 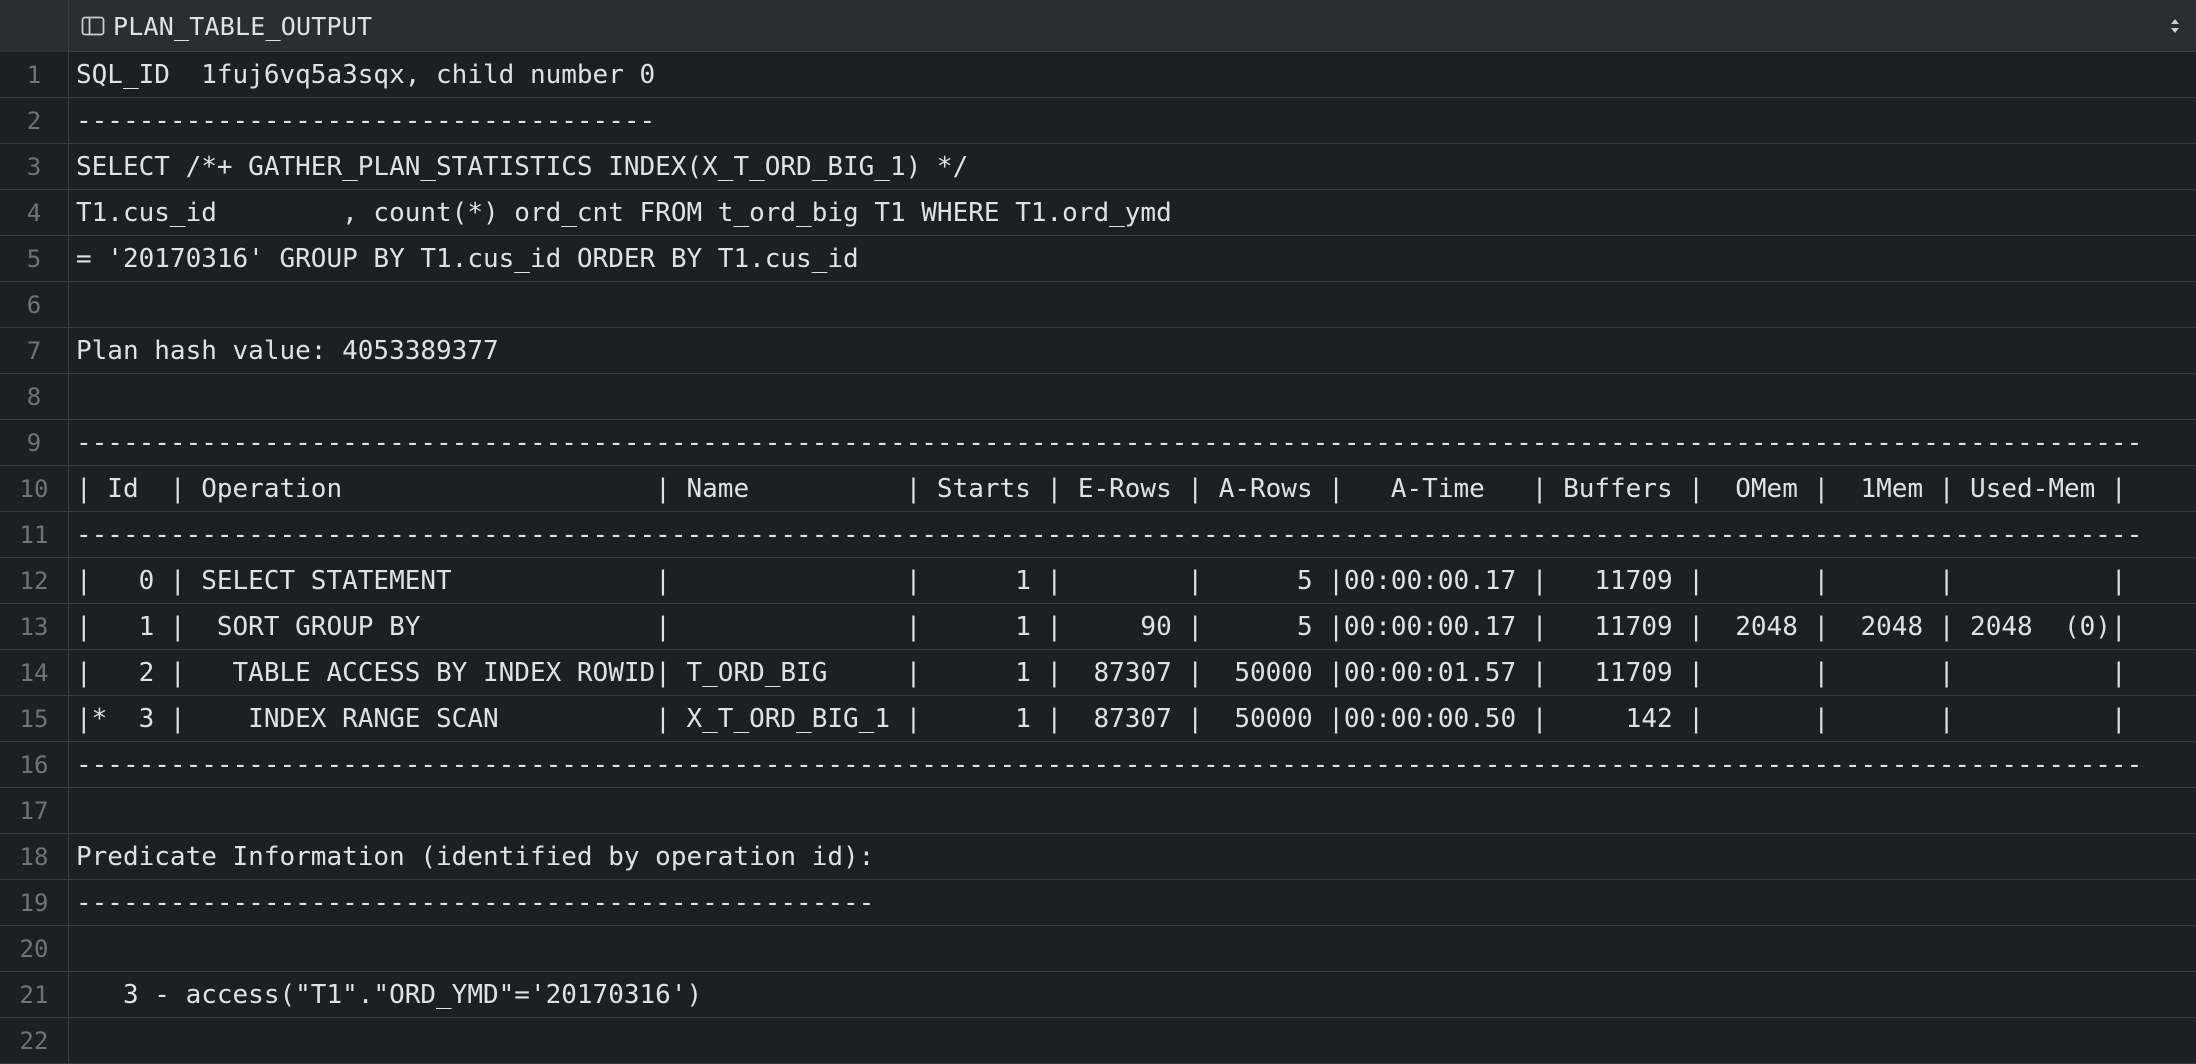 I want to click on row-number: 16, so click(x=34, y=764).